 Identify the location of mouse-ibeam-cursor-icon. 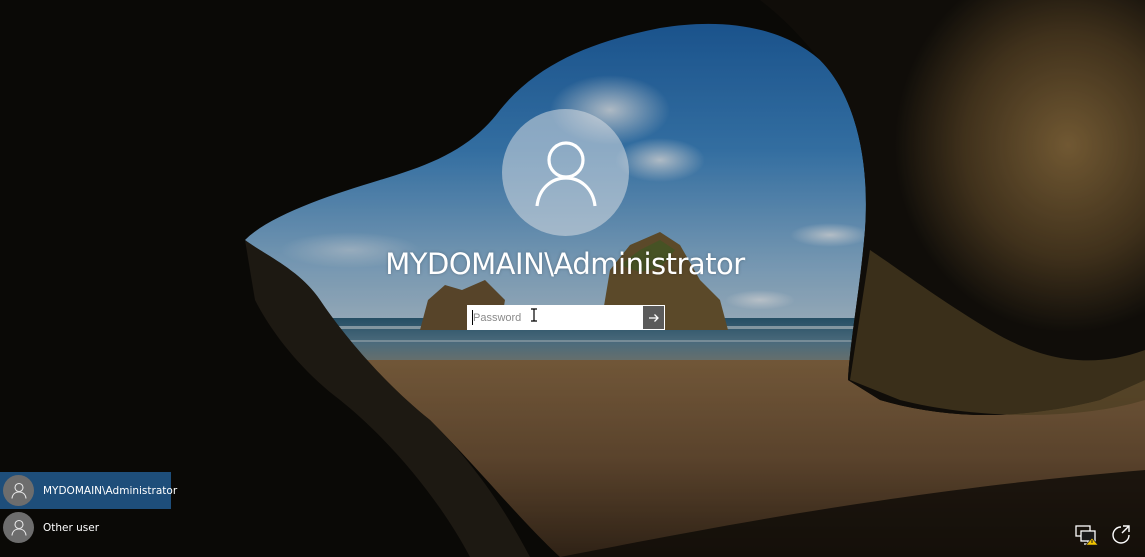
(534, 315).